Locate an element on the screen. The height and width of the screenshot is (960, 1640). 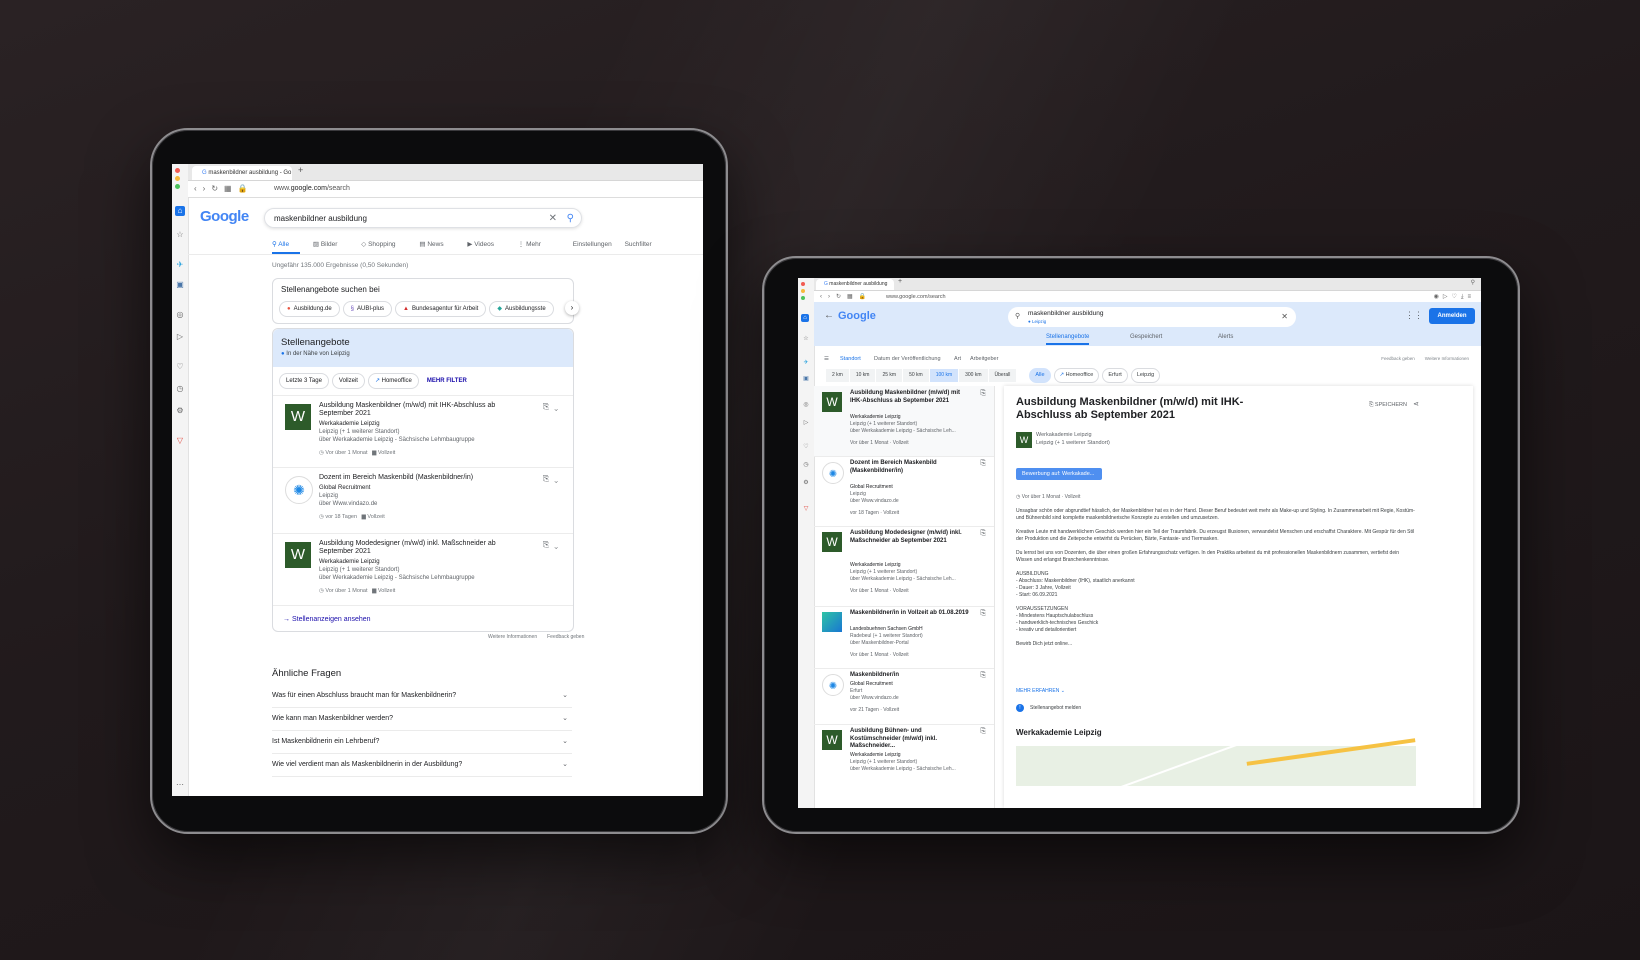
company-map is located at coordinates (1216, 765).